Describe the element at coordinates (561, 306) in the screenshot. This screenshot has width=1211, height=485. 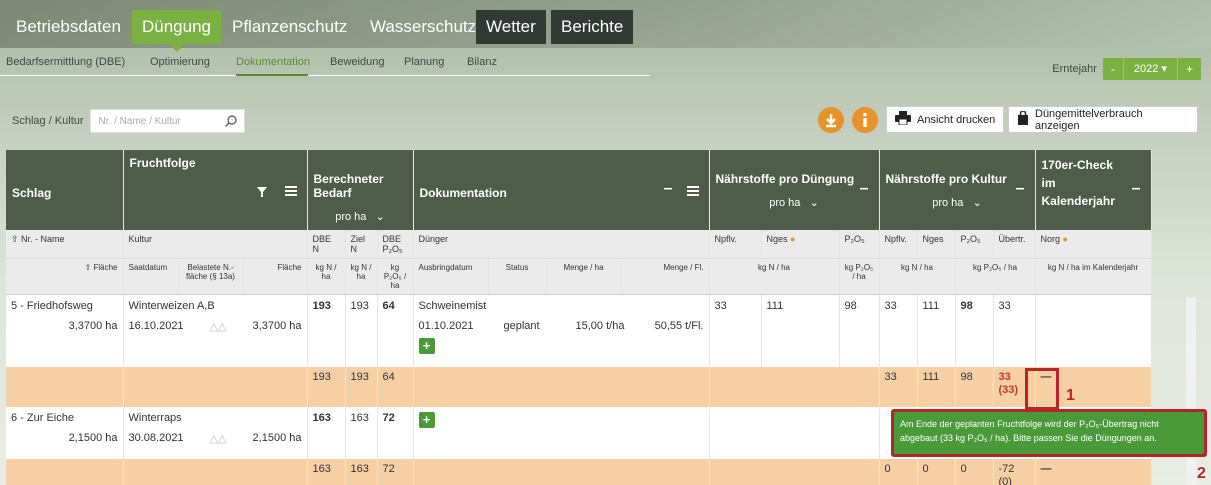
I see `duenger-name: Schweinemist` at that location.